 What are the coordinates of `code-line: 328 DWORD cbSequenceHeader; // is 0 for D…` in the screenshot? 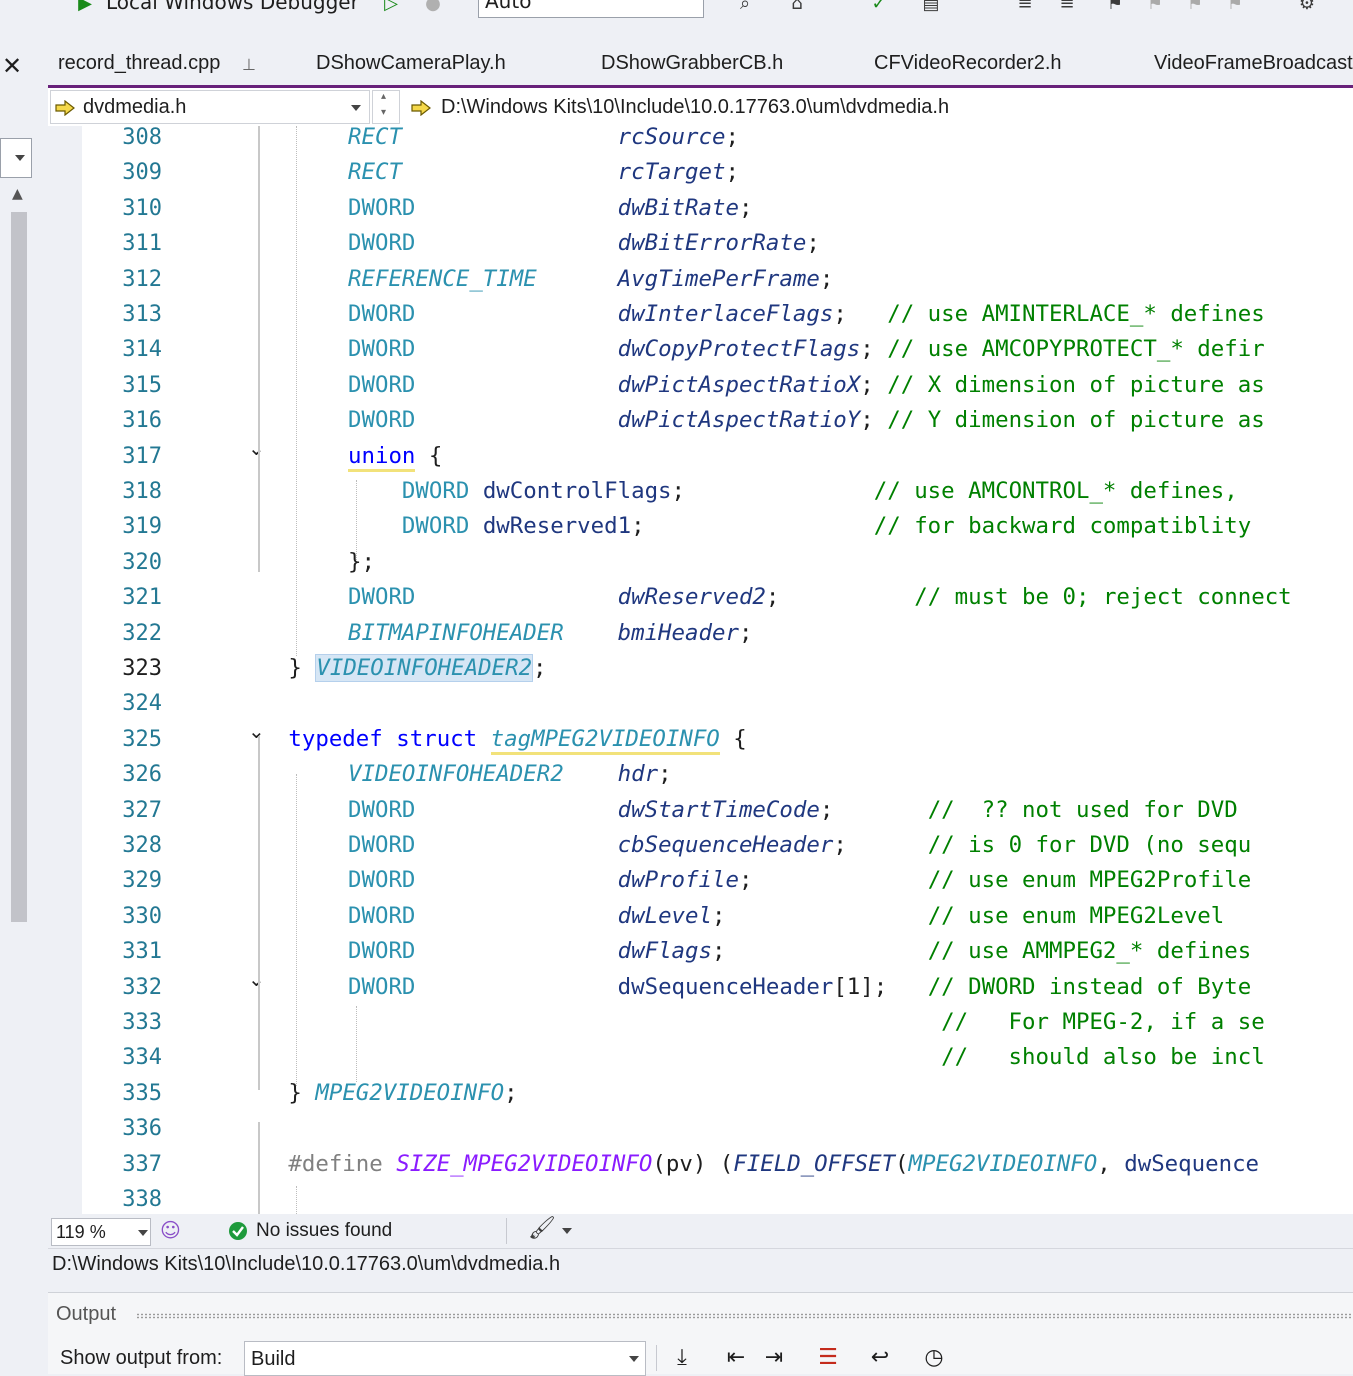 It's located at (700, 845).